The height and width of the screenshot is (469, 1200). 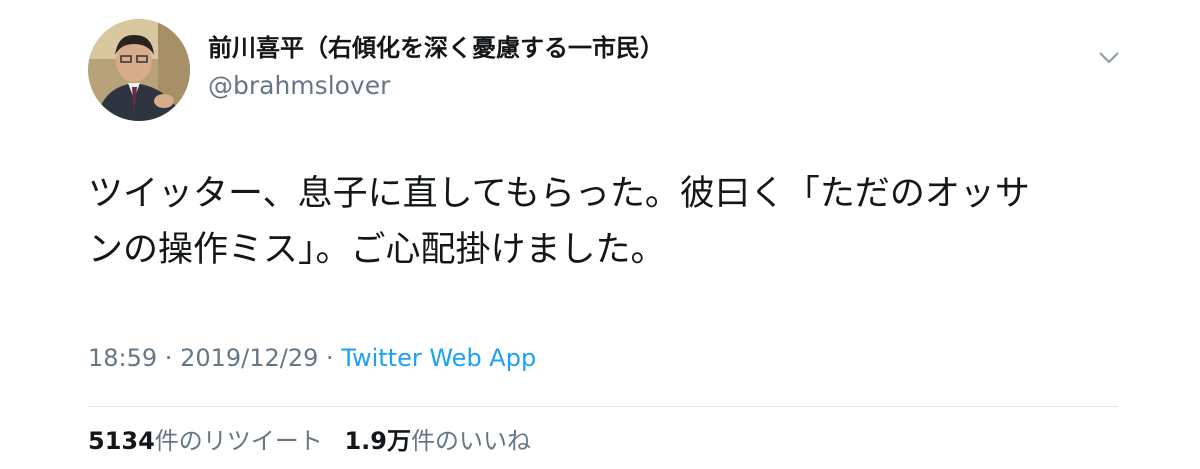 I want to click on tweet-stats: 5134件のリツイート 1.9万件のいいね, so click(x=316, y=441).